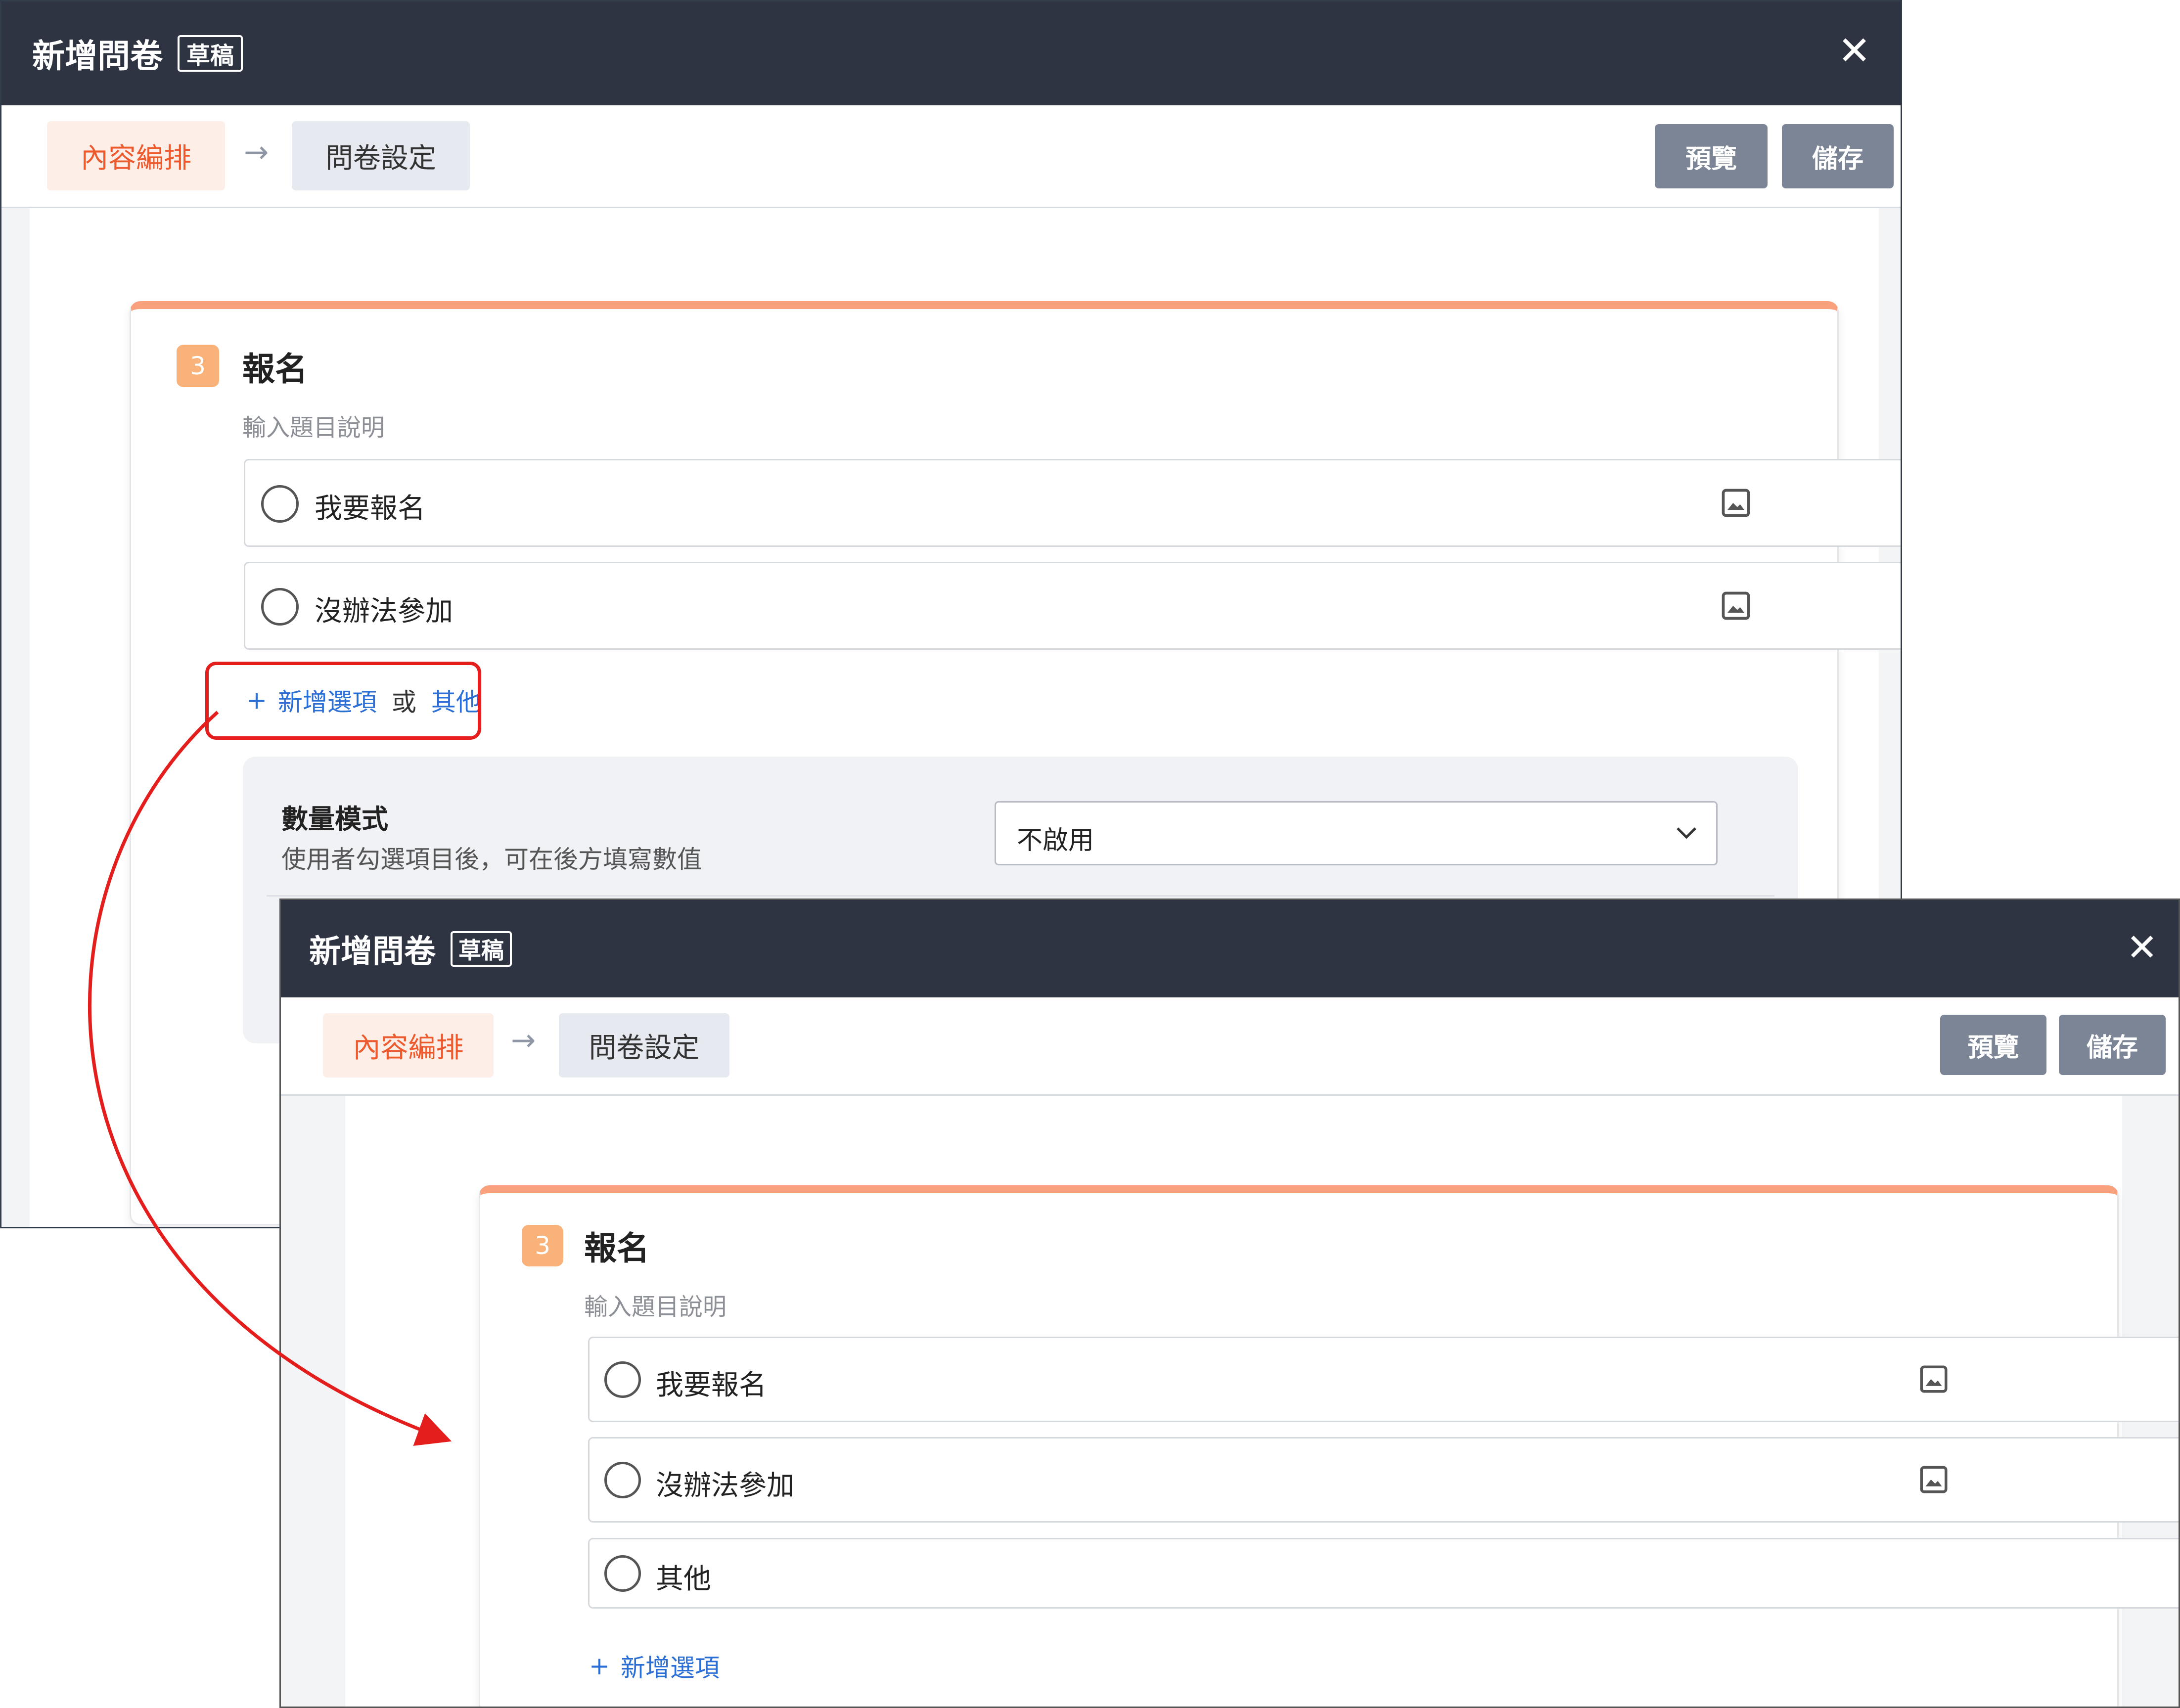  Describe the element at coordinates (1020, 896) in the screenshot. I see `divider` at that location.